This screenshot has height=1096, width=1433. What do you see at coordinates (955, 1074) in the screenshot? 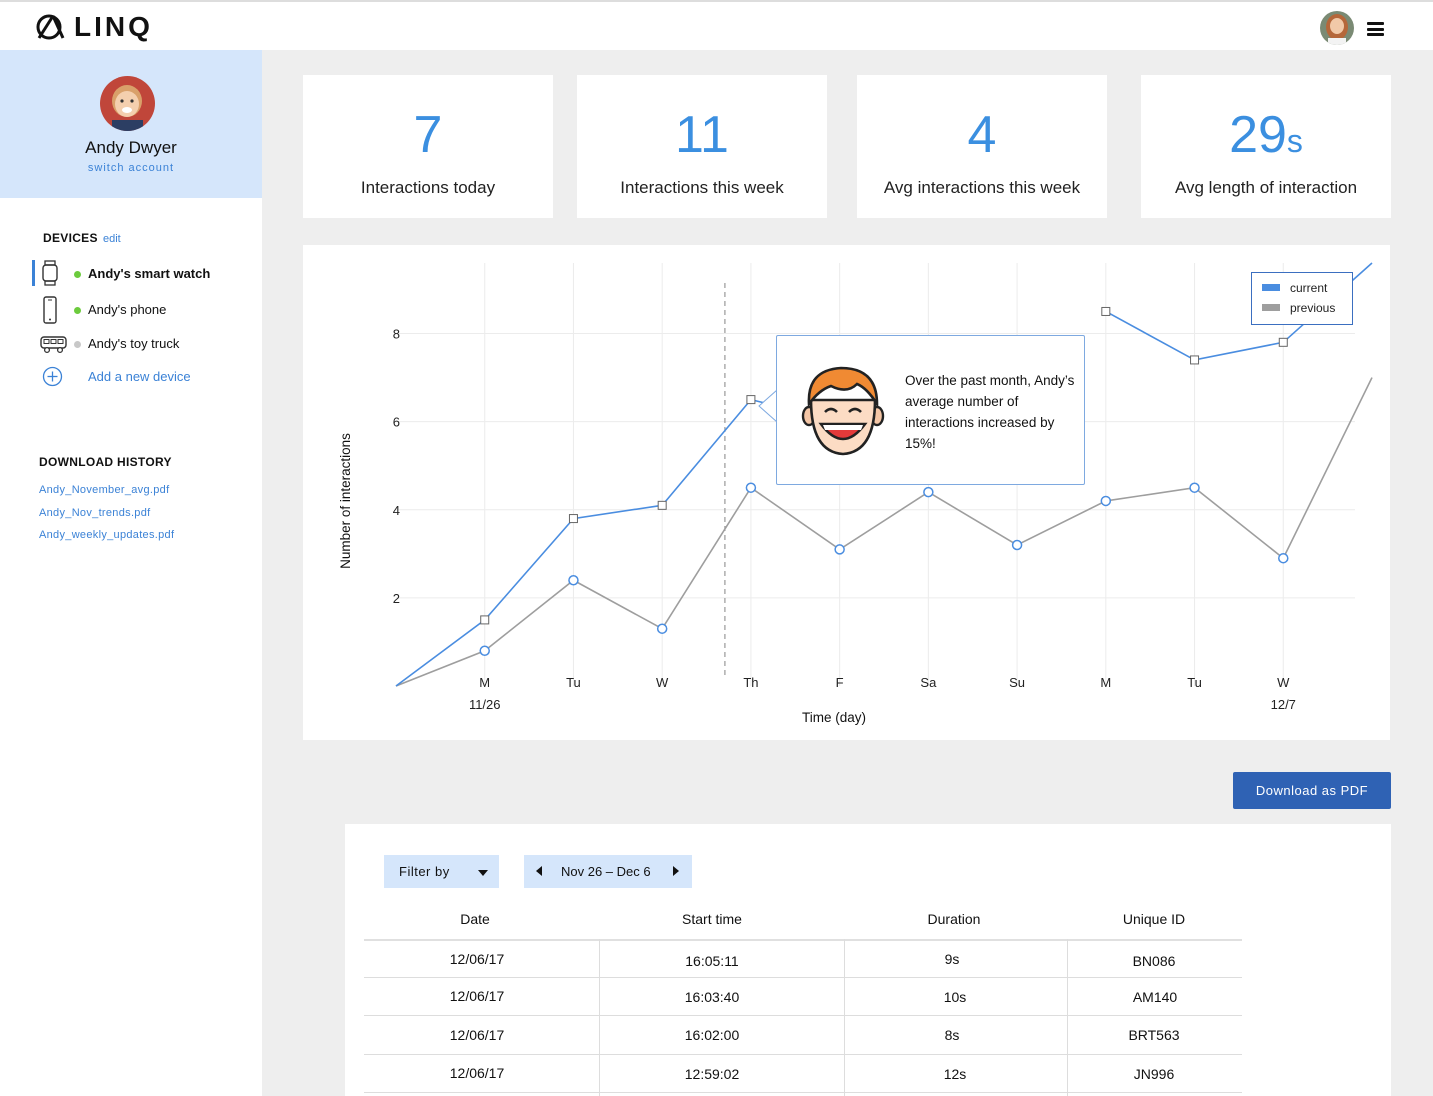
I see `cell-duration: 12s` at bounding box center [955, 1074].